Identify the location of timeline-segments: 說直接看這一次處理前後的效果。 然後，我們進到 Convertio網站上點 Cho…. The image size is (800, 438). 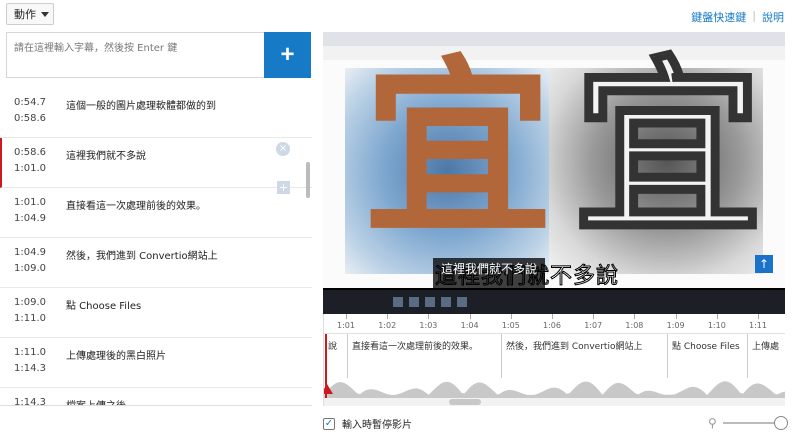
(554, 356).